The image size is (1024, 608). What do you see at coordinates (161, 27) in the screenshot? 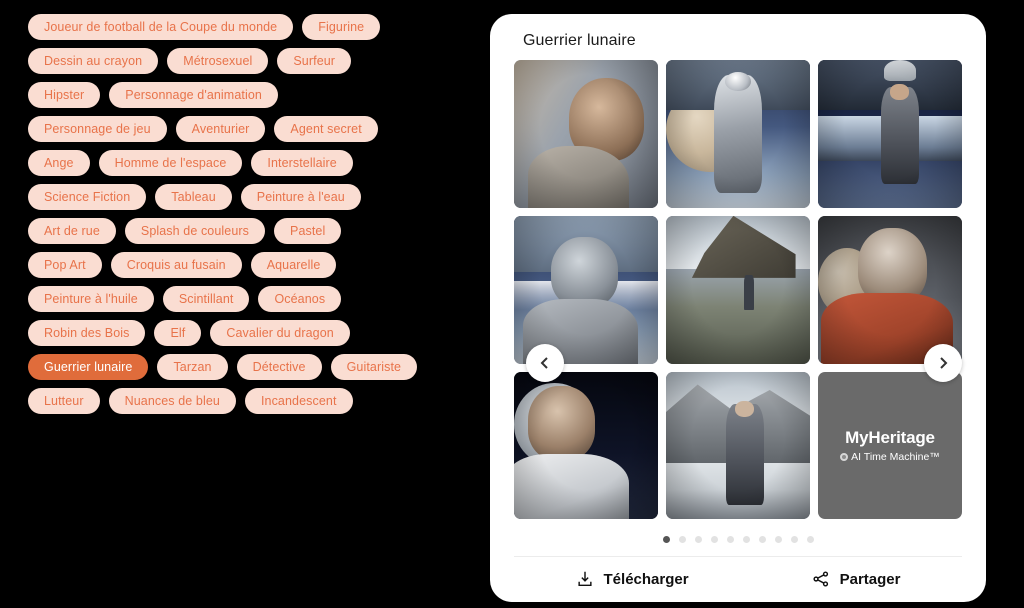
I see `style-tag: Joueur de football de la Coupe du monde` at bounding box center [161, 27].